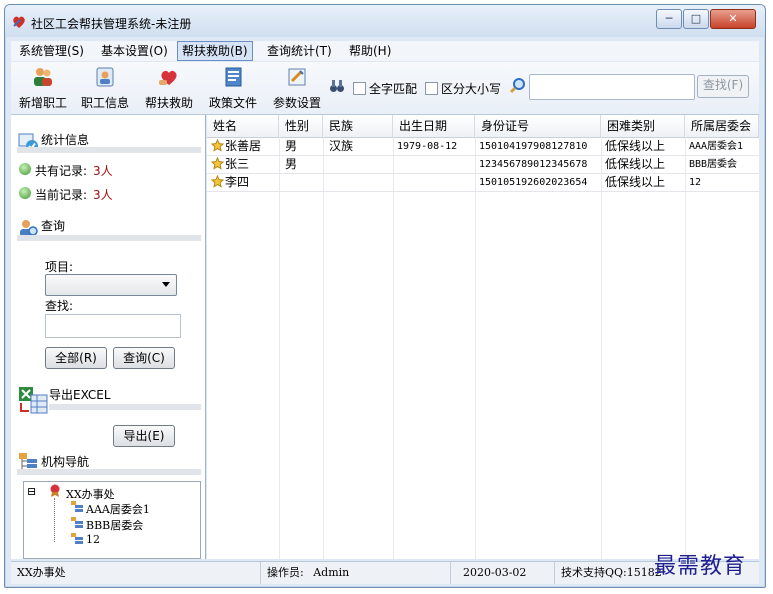 The image size is (773, 594). What do you see at coordinates (233, 77) in the screenshot?
I see `policy-file-icon` at bounding box center [233, 77].